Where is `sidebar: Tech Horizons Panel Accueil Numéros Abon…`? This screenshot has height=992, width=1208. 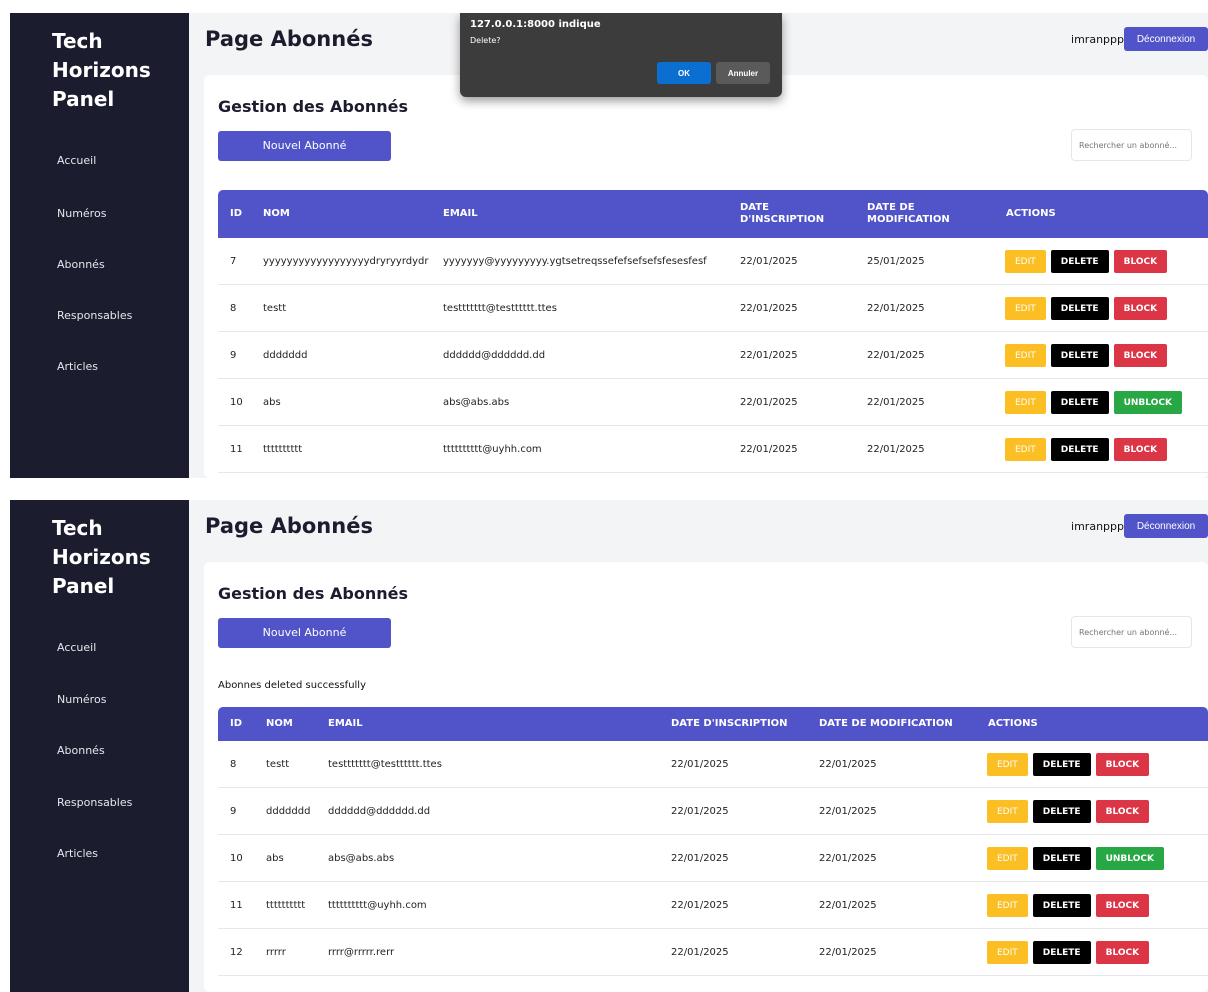 sidebar: Tech Horizons Panel Accueil Numéros Abon… is located at coordinates (99, 245).